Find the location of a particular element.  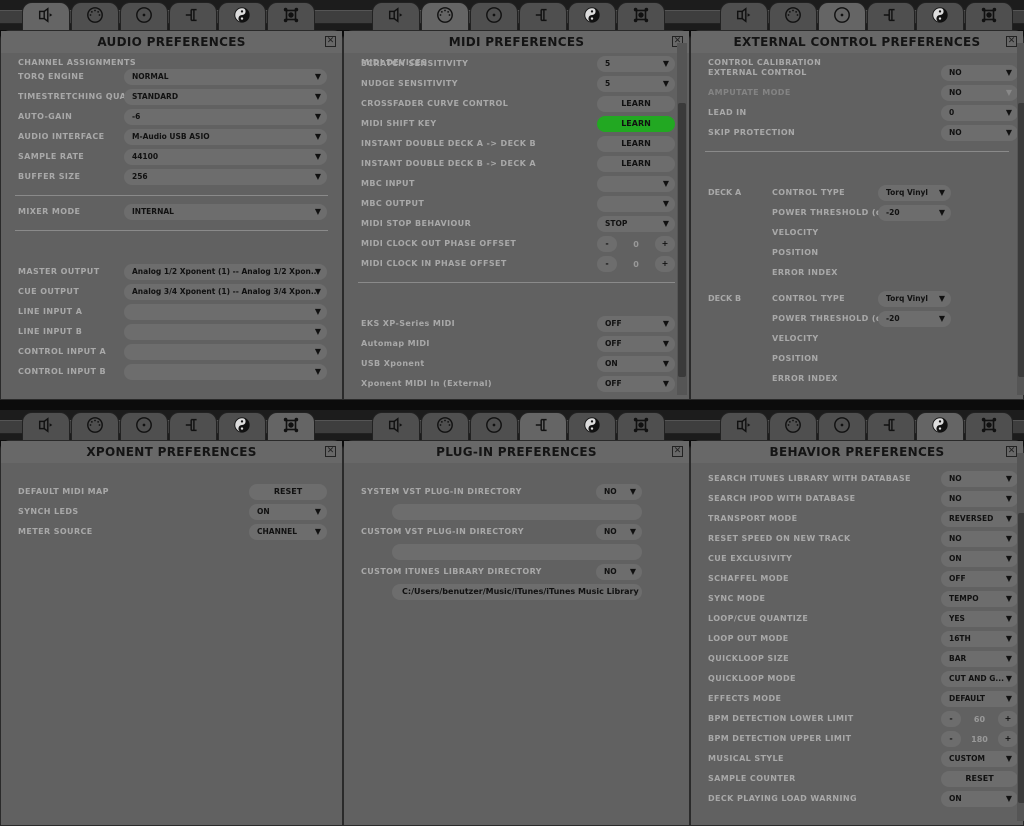

dropdown: 44100 ▼ is located at coordinates (225, 157).